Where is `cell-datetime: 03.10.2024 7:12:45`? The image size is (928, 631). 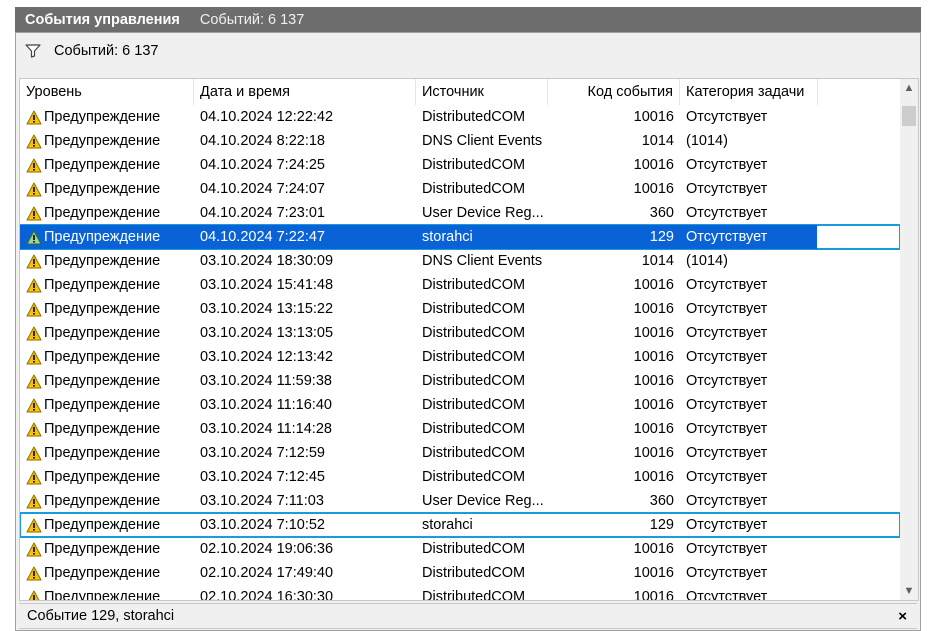 cell-datetime: 03.10.2024 7:12:45 is located at coordinates (262, 477).